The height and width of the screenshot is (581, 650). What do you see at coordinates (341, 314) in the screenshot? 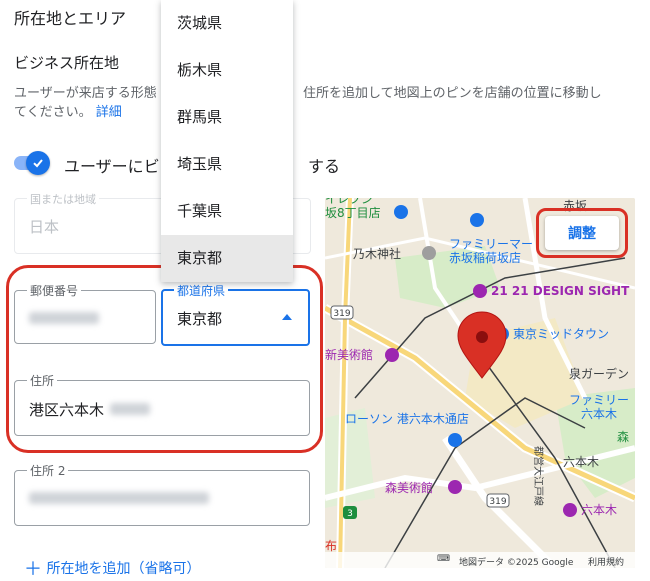
I see `road-shield-319a: 319` at bounding box center [341, 314].